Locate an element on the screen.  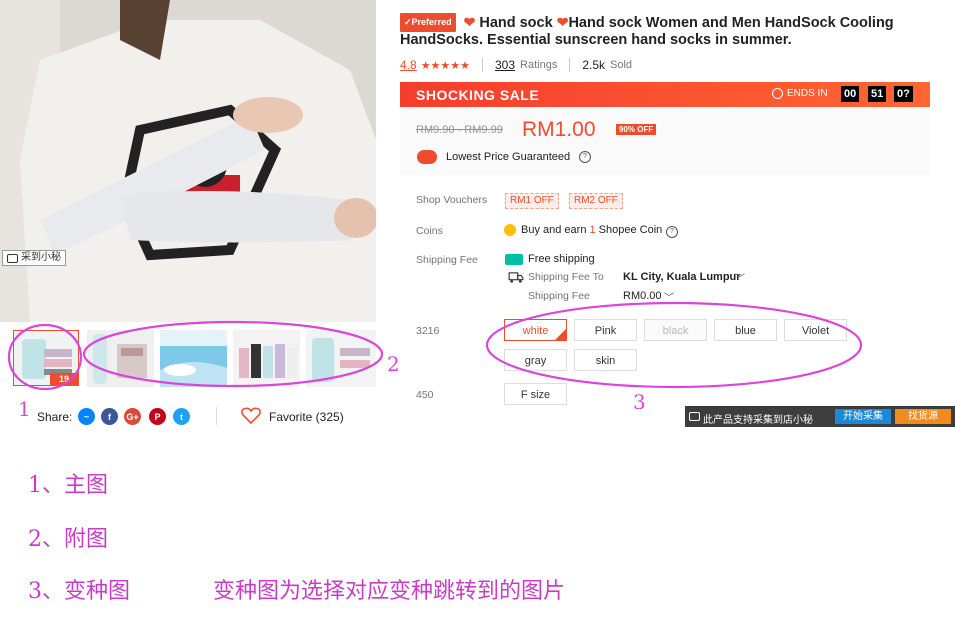
current-price: RM1.00 is located at coordinates (559, 129).